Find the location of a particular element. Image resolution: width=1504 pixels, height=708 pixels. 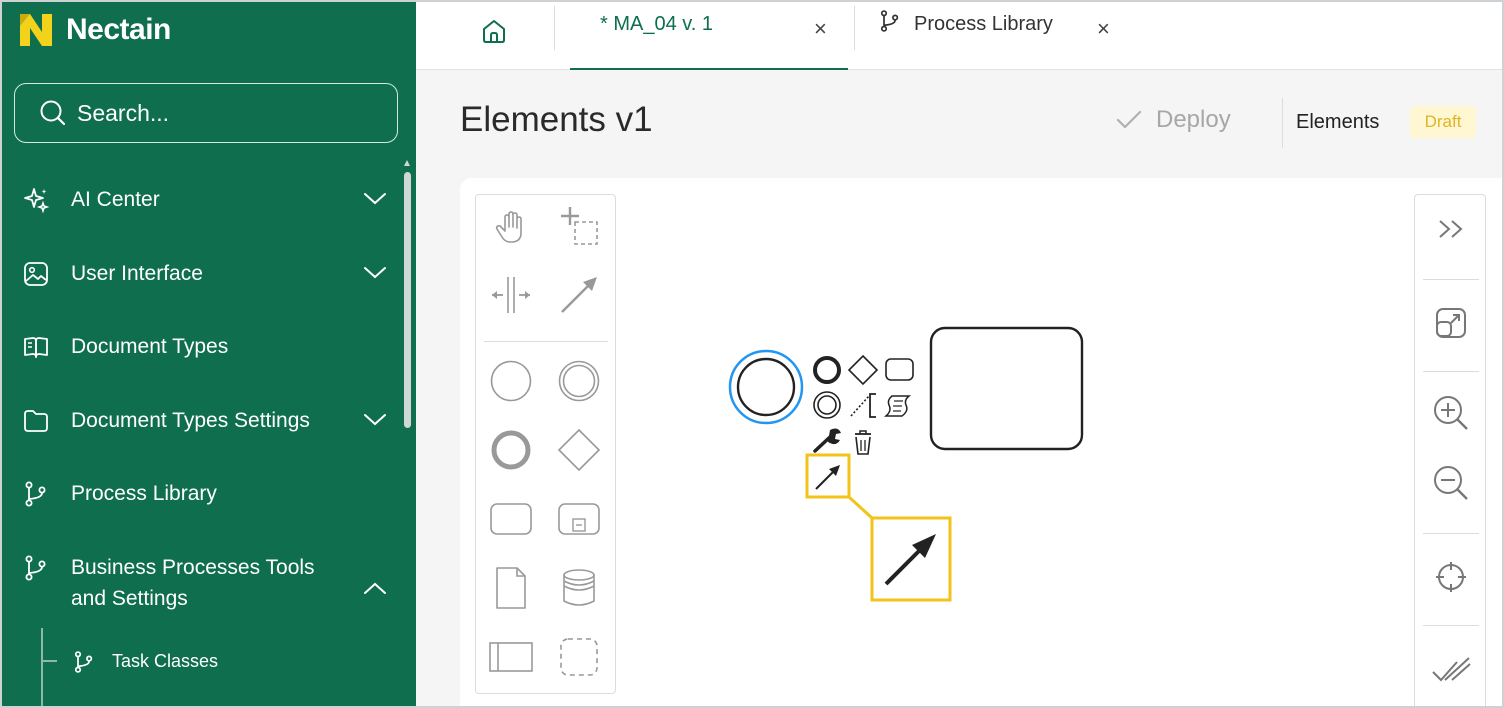

fit-view-icon is located at coordinates (1451, 323).